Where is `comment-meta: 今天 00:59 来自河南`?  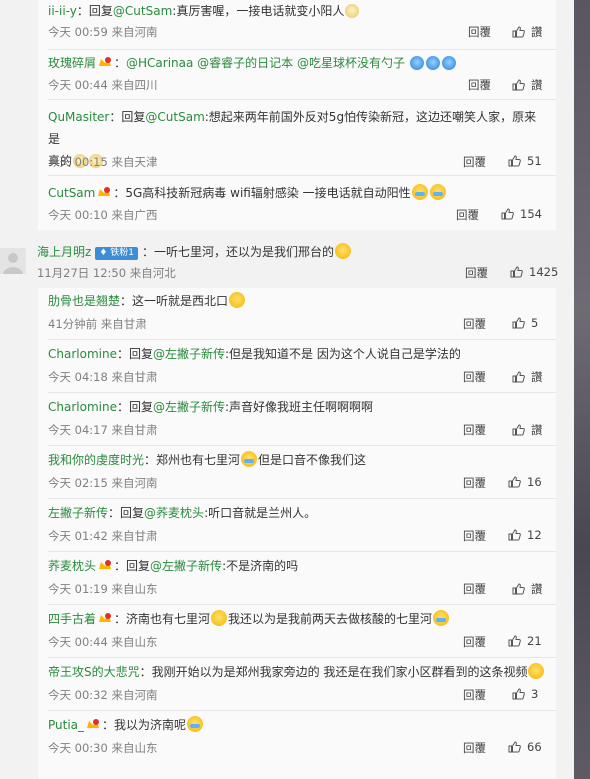 comment-meta: 今天 00:59 来自河南 is located at coordinates (103, 32).